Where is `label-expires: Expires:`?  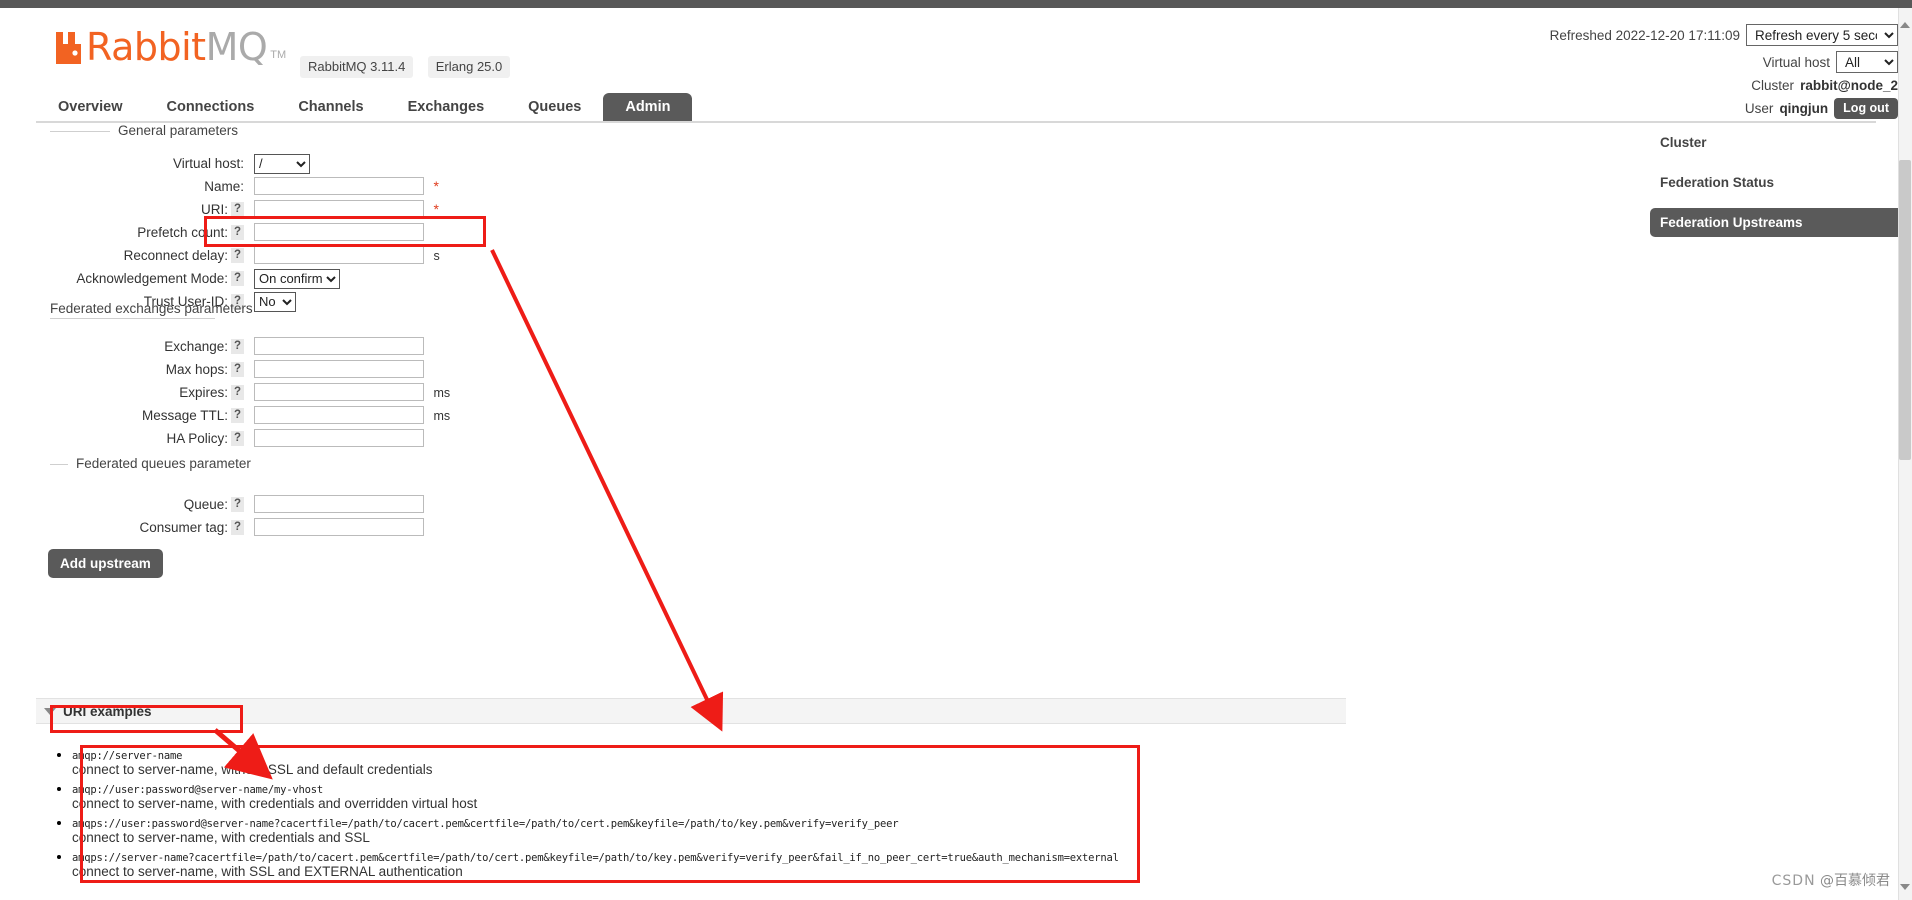
label-expires: Expires: is located at coordinates (203, 392).